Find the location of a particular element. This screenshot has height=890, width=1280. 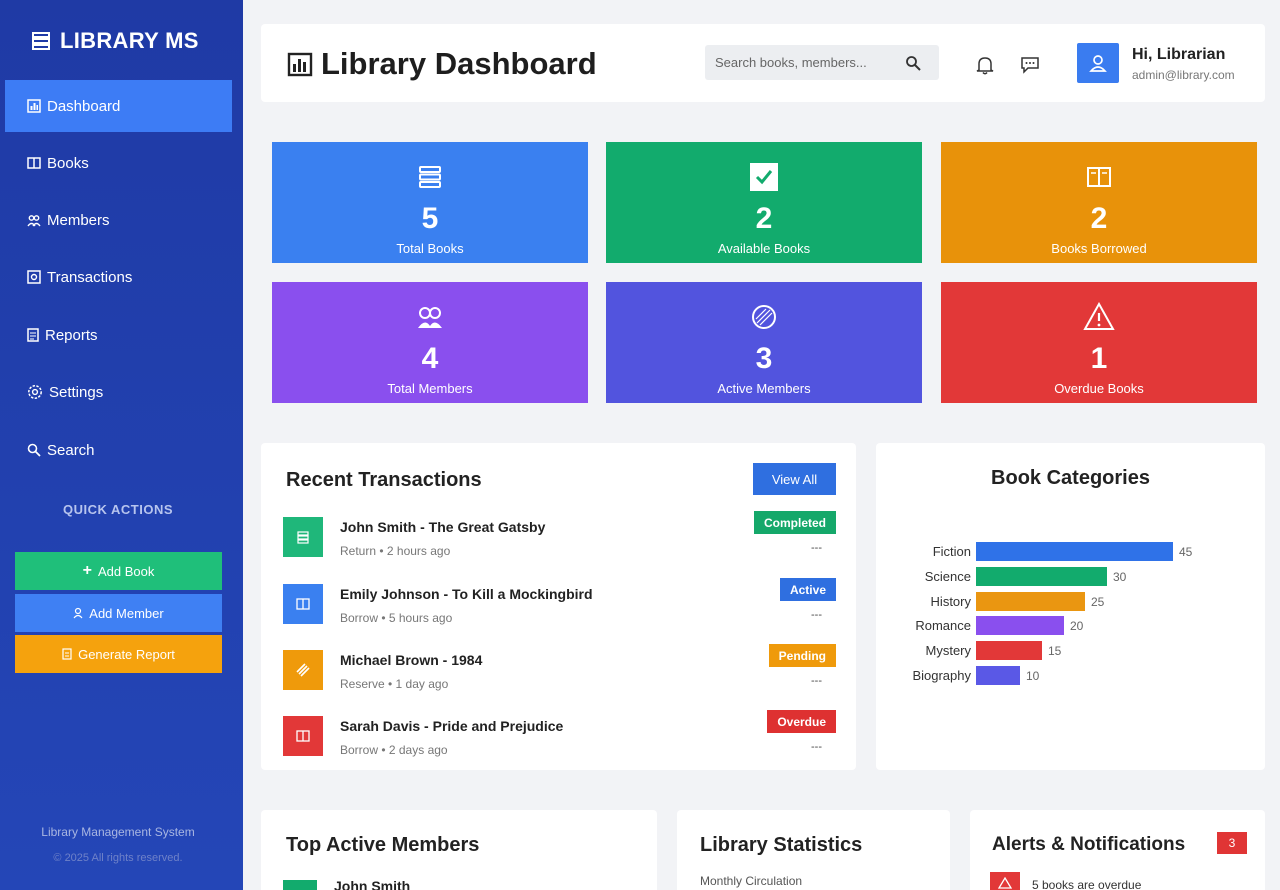

chart-value-label: 20 is located at coordinates (1077, 626).